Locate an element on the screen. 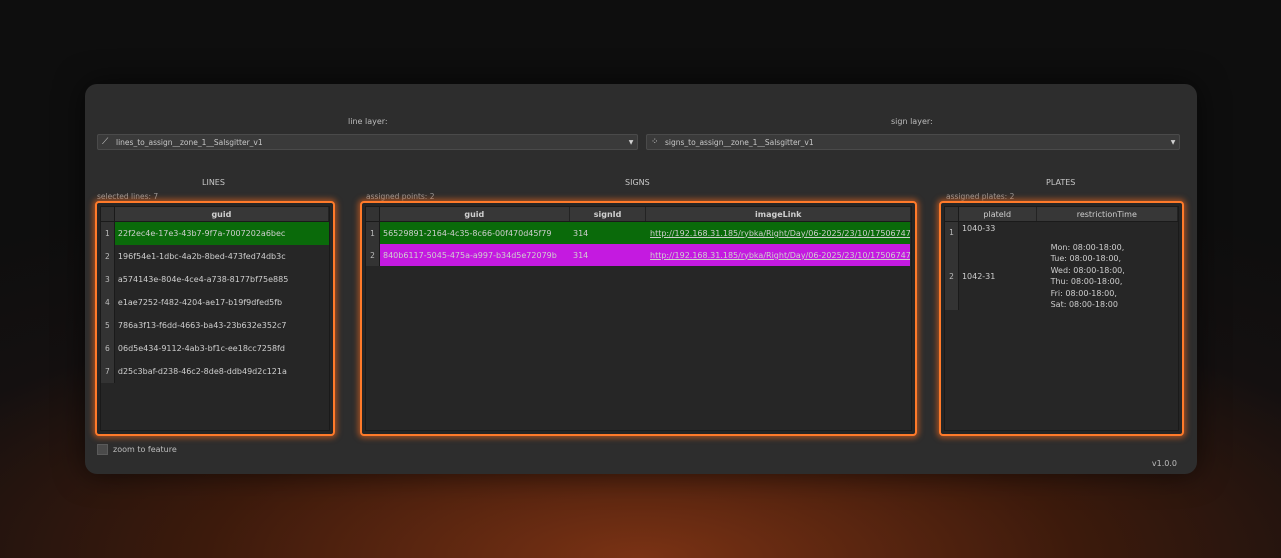 Image resolution: width=1281 pixels, height=558 pixels. table-row: 1 22f2ec4e-17e3-43b7-9f7a-7007202a6bec is located at coordinates (215, 233).